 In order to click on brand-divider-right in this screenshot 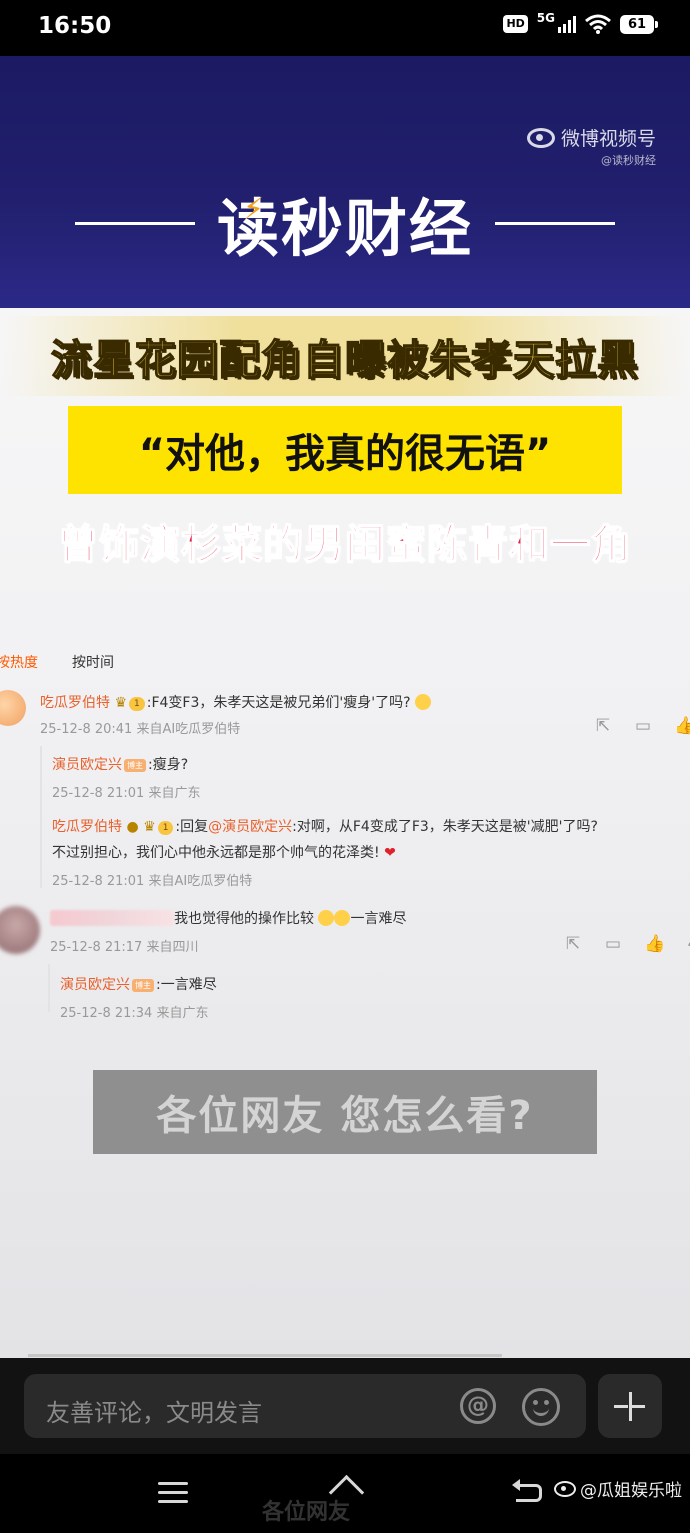, I will do `click(555, 223)`.